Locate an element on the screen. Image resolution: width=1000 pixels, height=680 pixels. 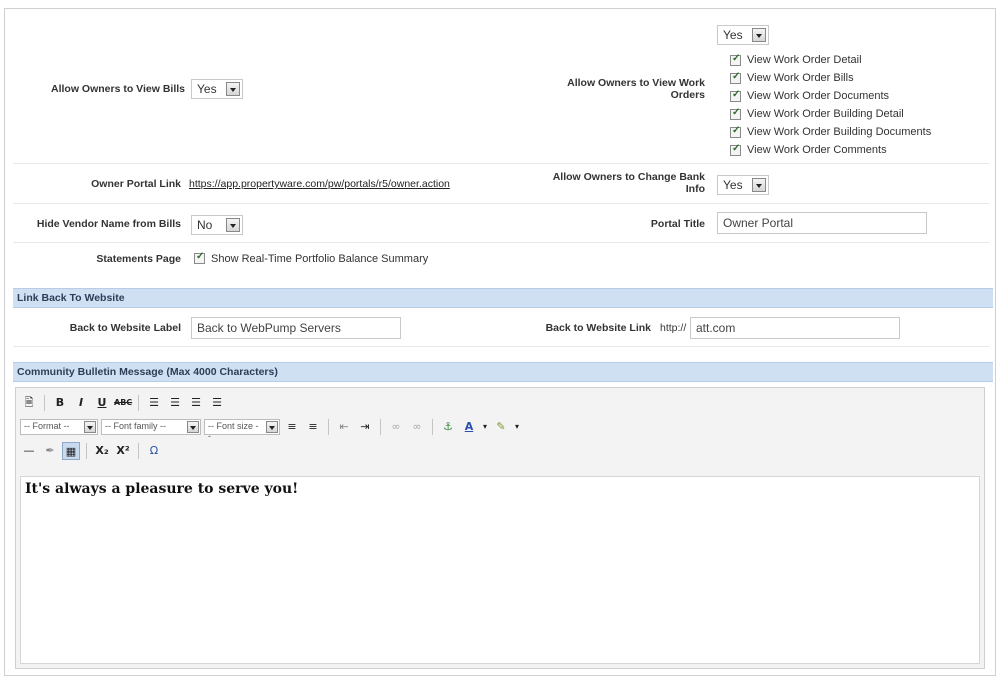
hide-vendor-select: No is located at coordinates (217, 225).